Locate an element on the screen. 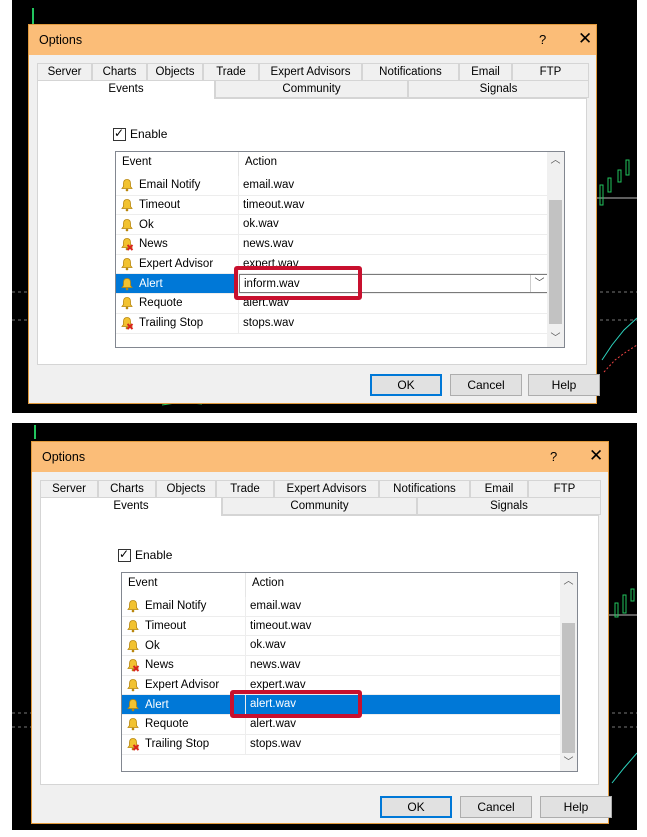  action-value: alert.wav is located at coordinates (273, 724).